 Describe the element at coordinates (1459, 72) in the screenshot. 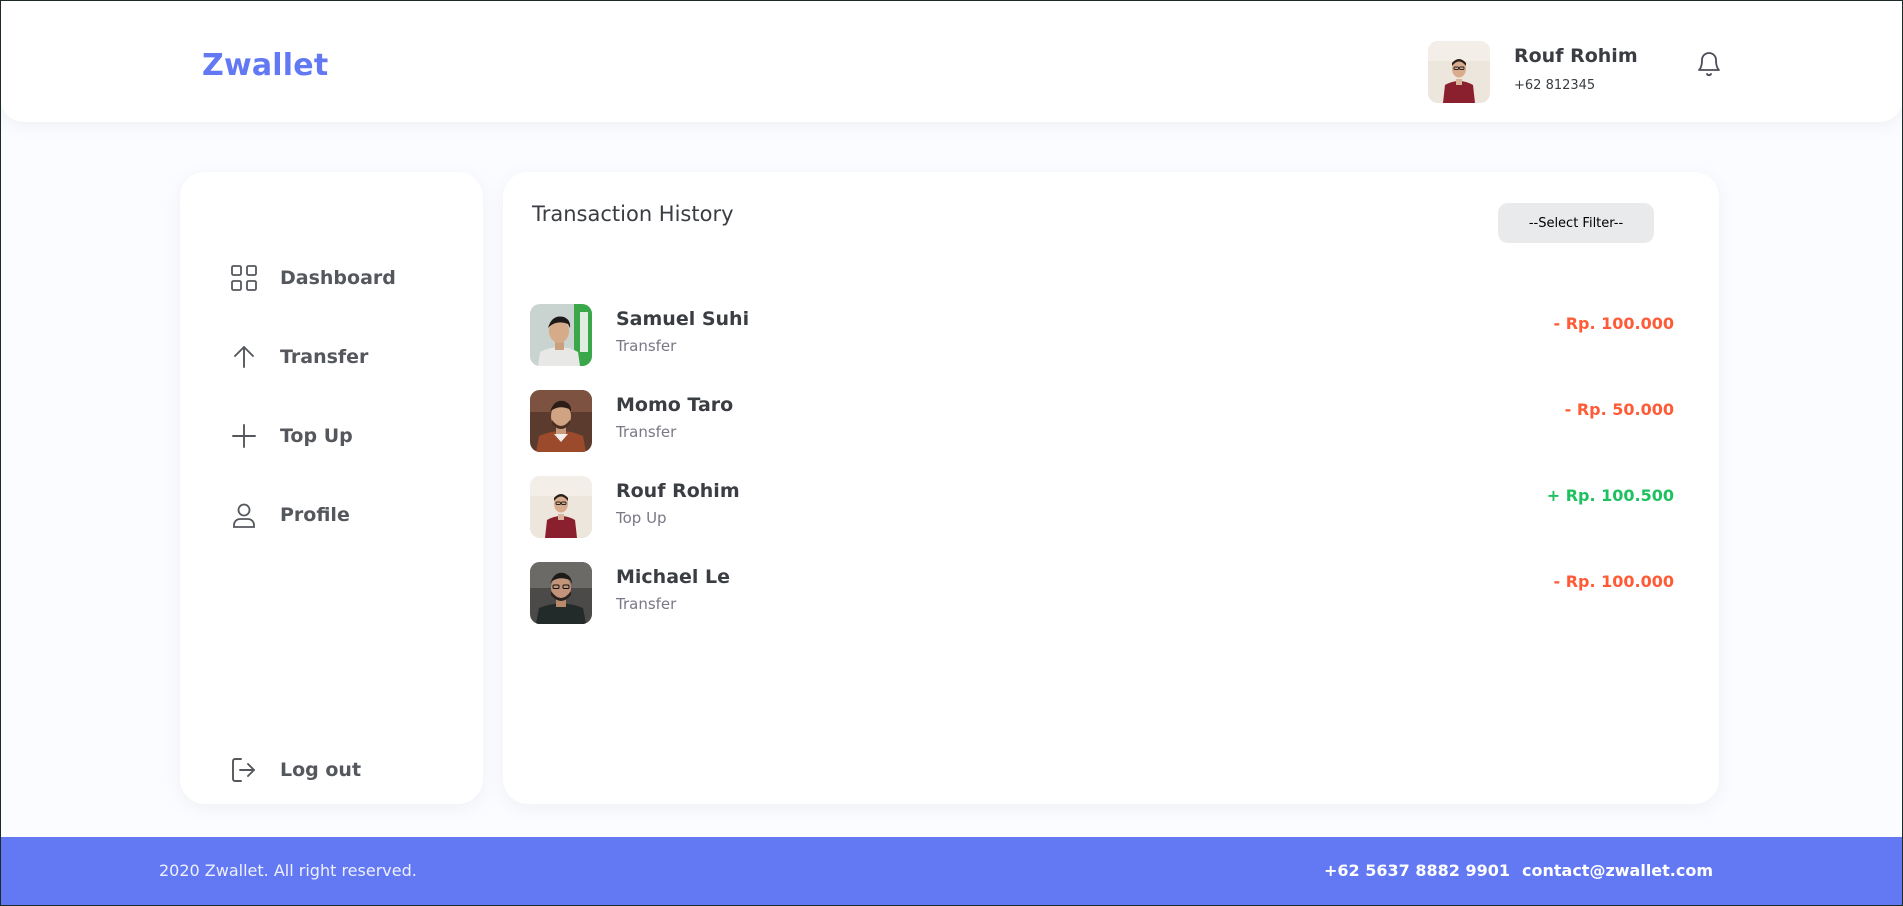

I see `user-avatar` at that location.